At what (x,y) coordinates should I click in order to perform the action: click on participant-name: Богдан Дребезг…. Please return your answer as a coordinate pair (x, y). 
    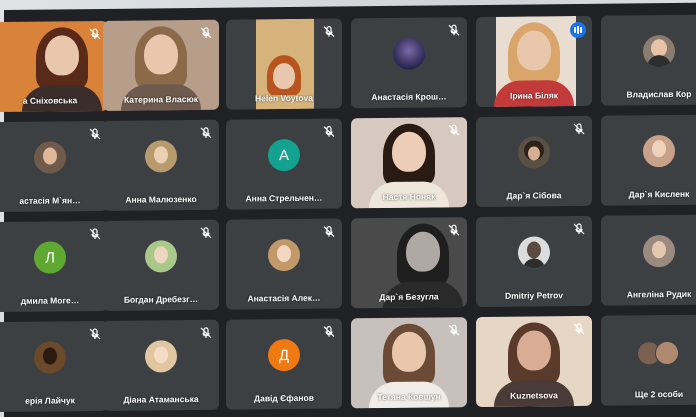
    Looking at the image, I should click on (161, 299).